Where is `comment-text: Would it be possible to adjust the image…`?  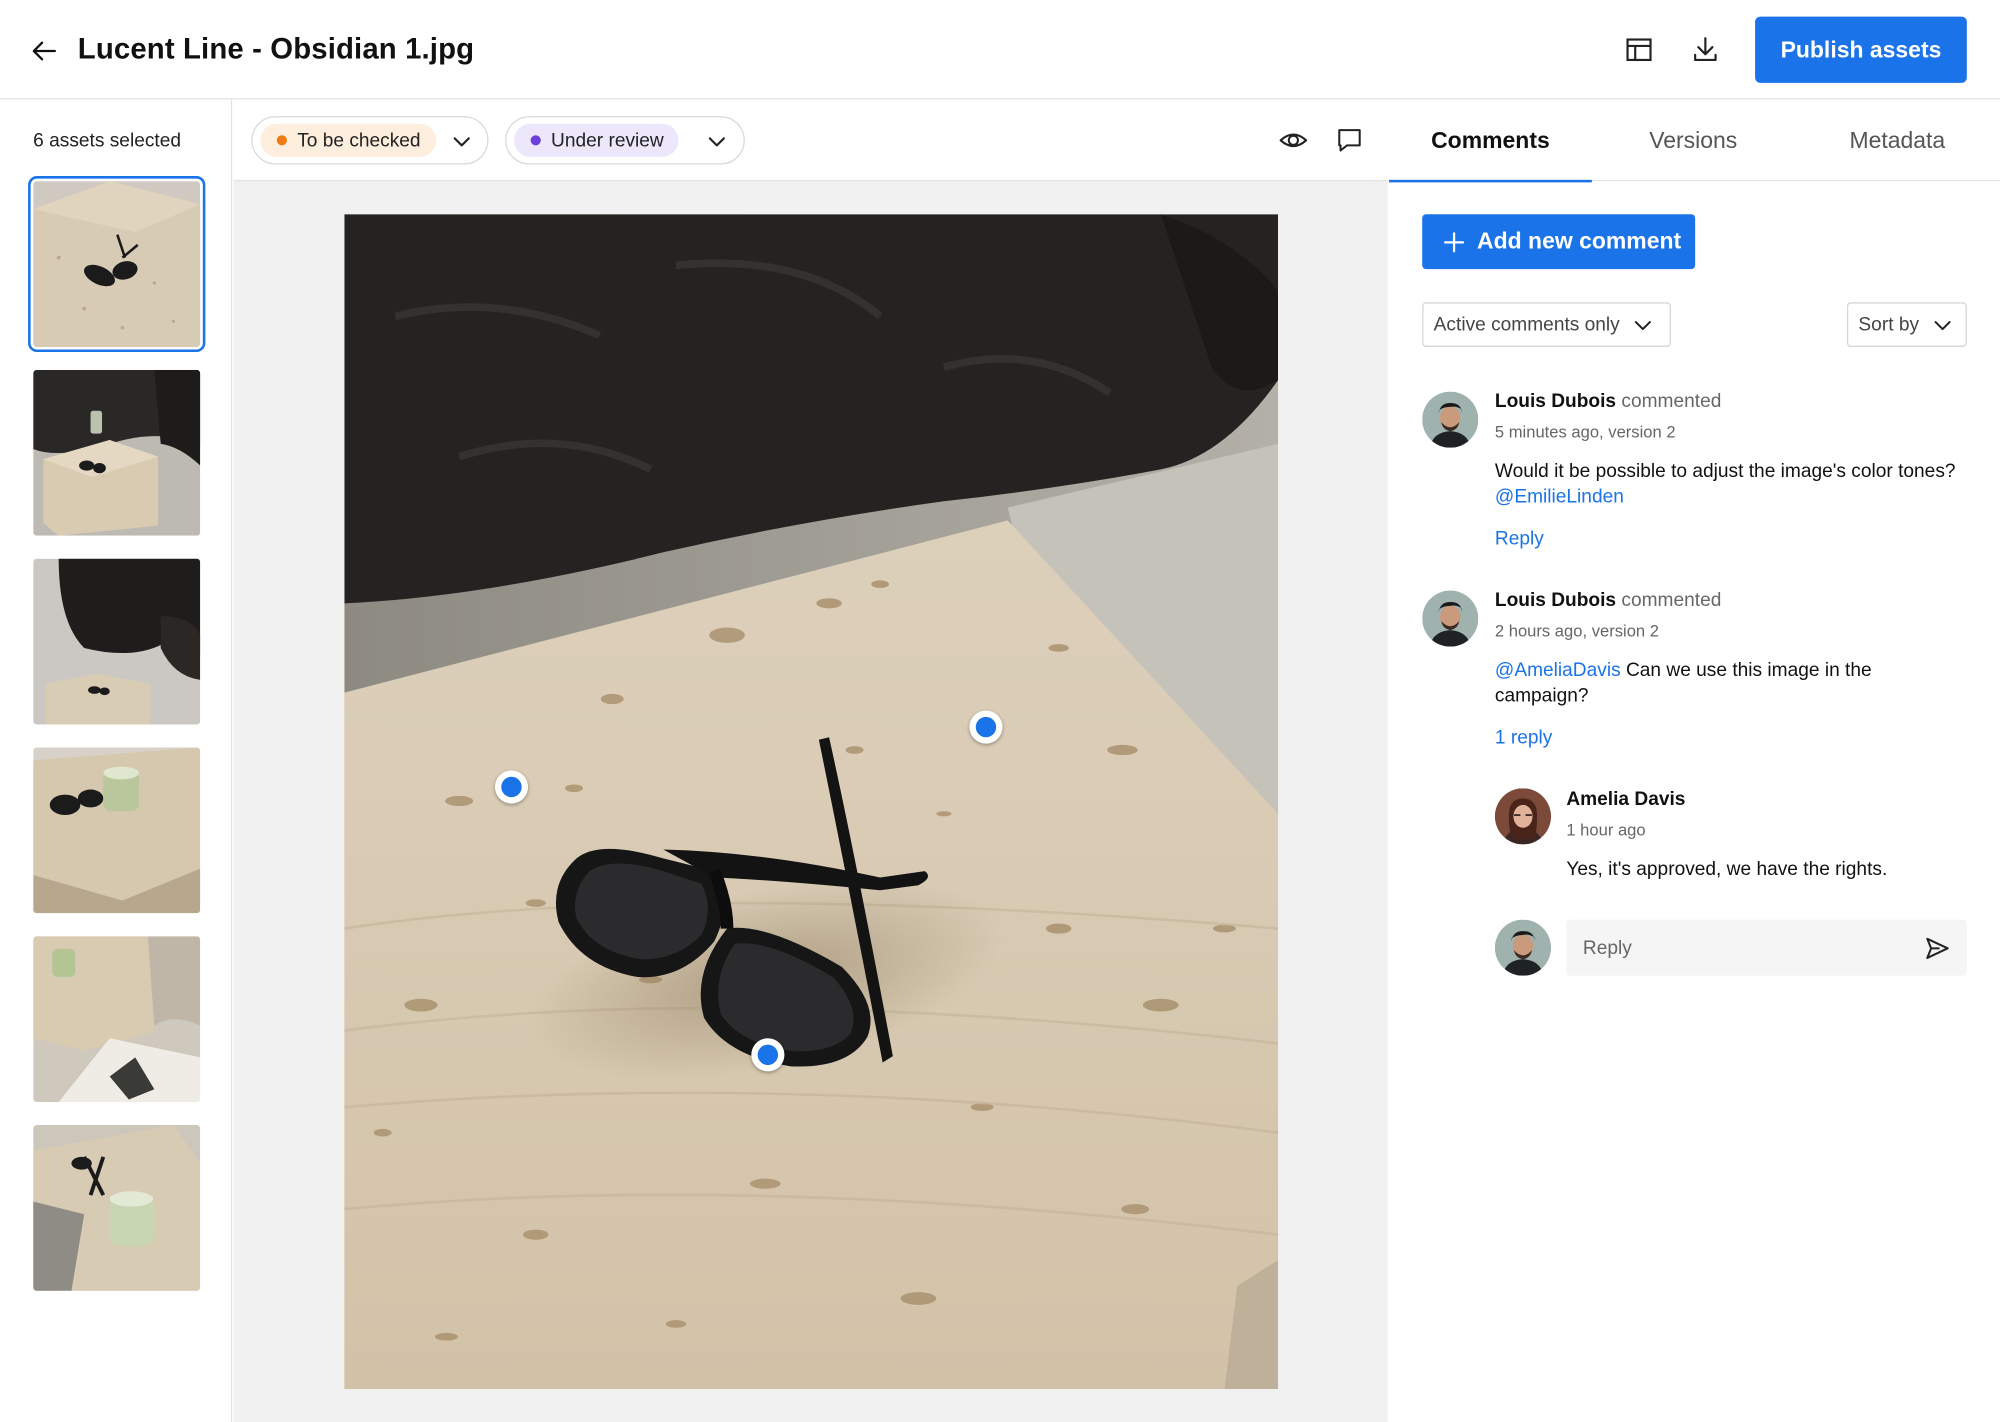
comment-text: Would it be possible to adjust the image… is located at coordinates (1725, 471).